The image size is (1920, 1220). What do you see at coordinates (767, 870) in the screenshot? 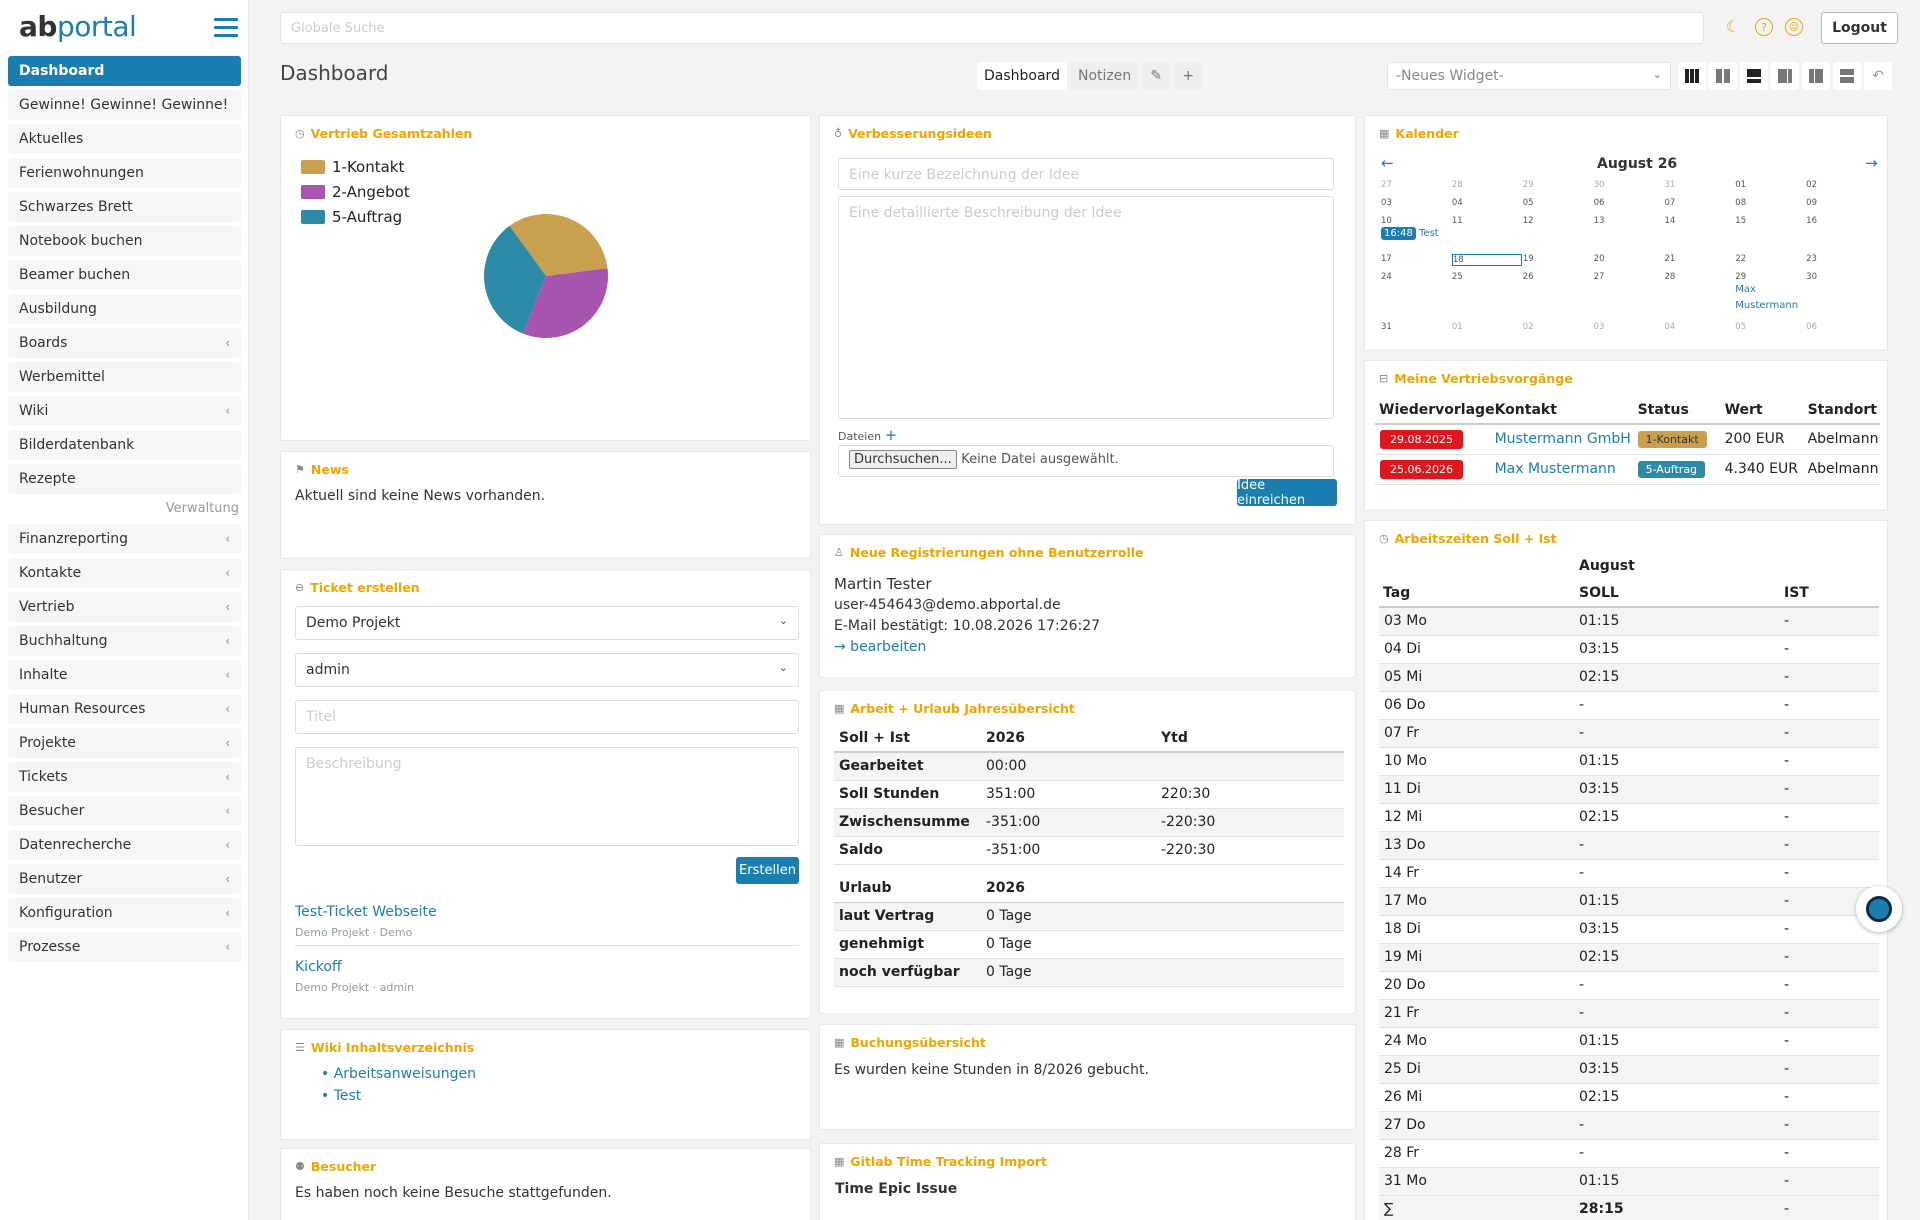
I see `create-ticket-button: Erstellen` at bounding box center [767, 870].